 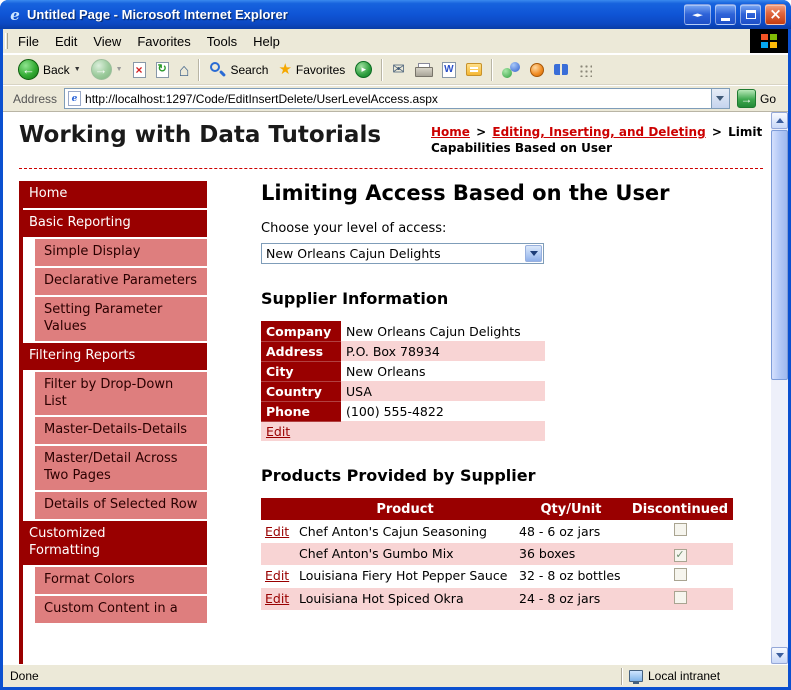 What do you see at coordinates (312, 676) in the screenshot?
I see `status-message-pane: Done` at bounding box center [312, 676].